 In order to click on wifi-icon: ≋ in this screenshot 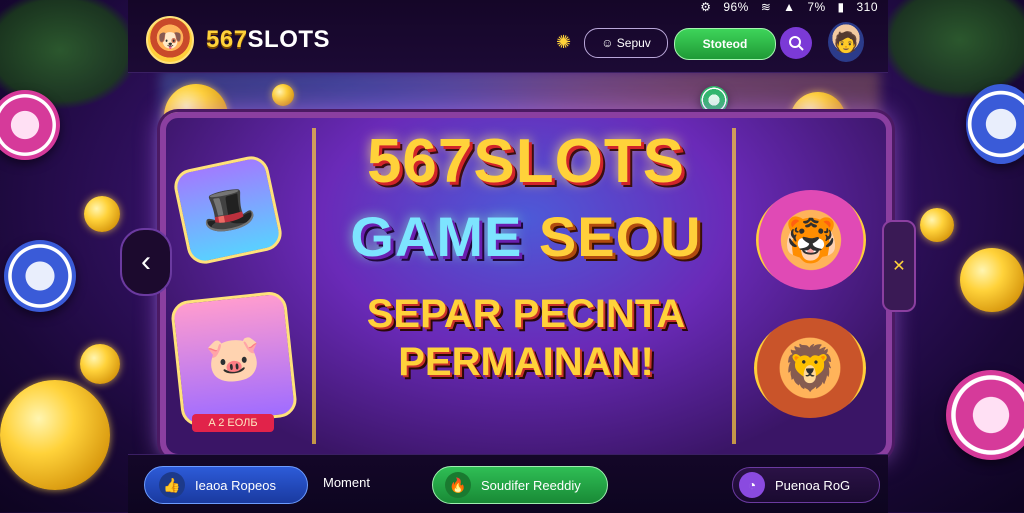, I will do `click(766, 7)`.